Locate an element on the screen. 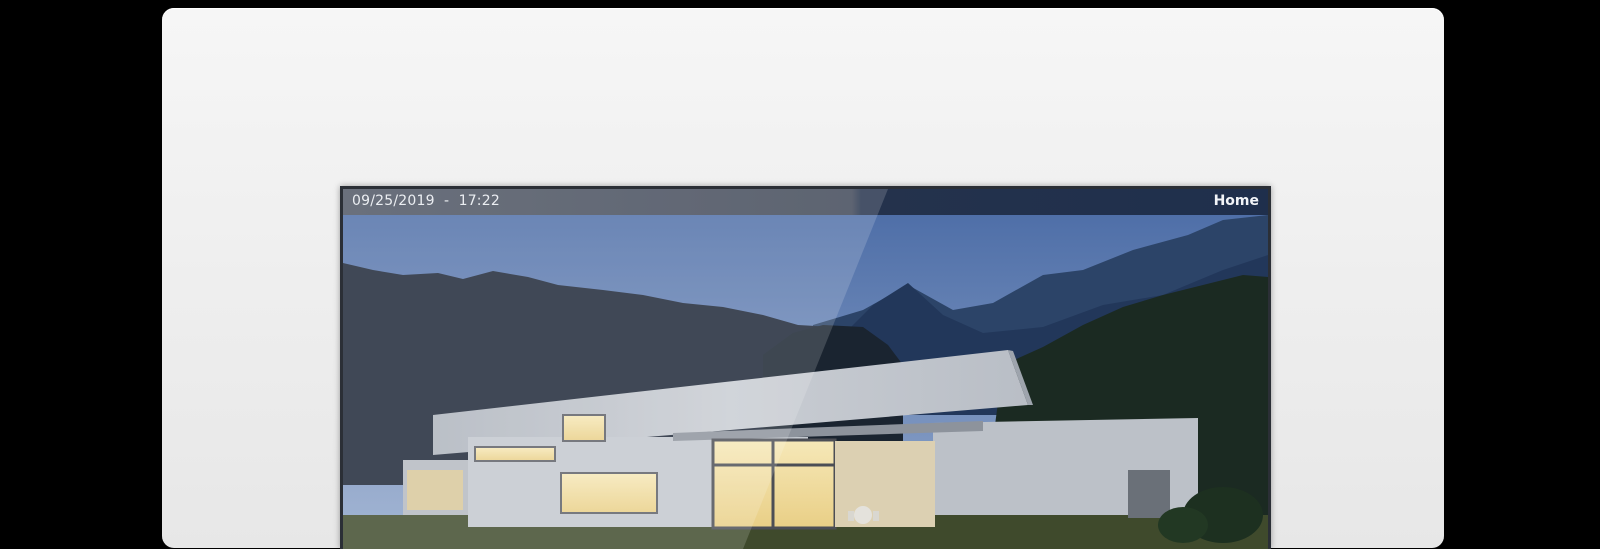 This screenshot has width=1600, height=549. window-upper is located at coordinates (584, 428).